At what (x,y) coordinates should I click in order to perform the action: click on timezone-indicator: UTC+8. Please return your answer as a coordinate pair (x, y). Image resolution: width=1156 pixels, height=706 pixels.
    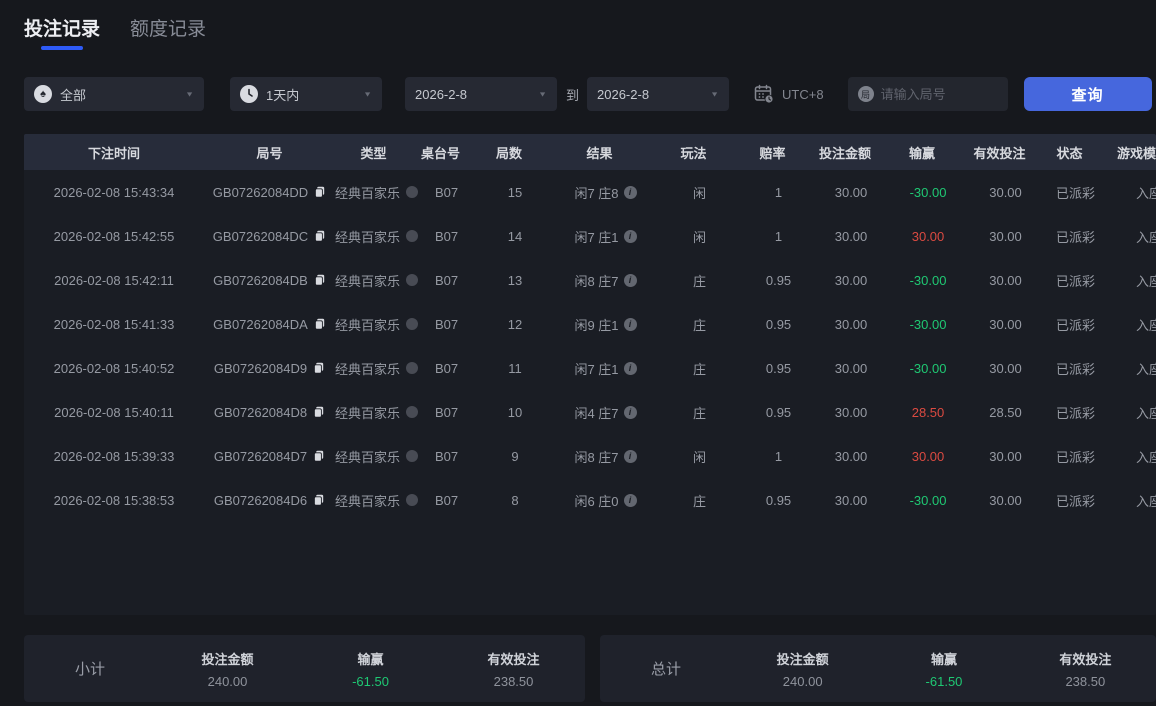
    Looking at the image, I should click on (788, 94).